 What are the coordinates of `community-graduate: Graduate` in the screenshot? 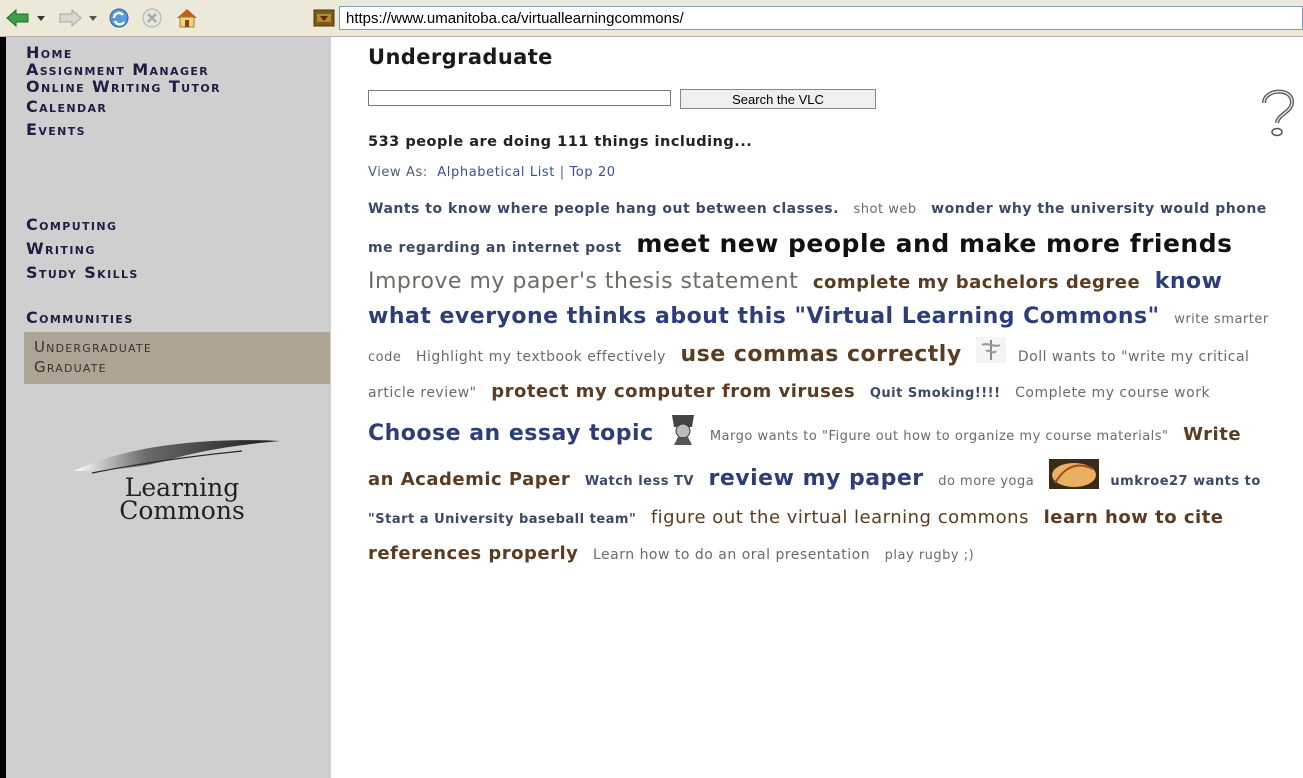 It's located at (182, 367).